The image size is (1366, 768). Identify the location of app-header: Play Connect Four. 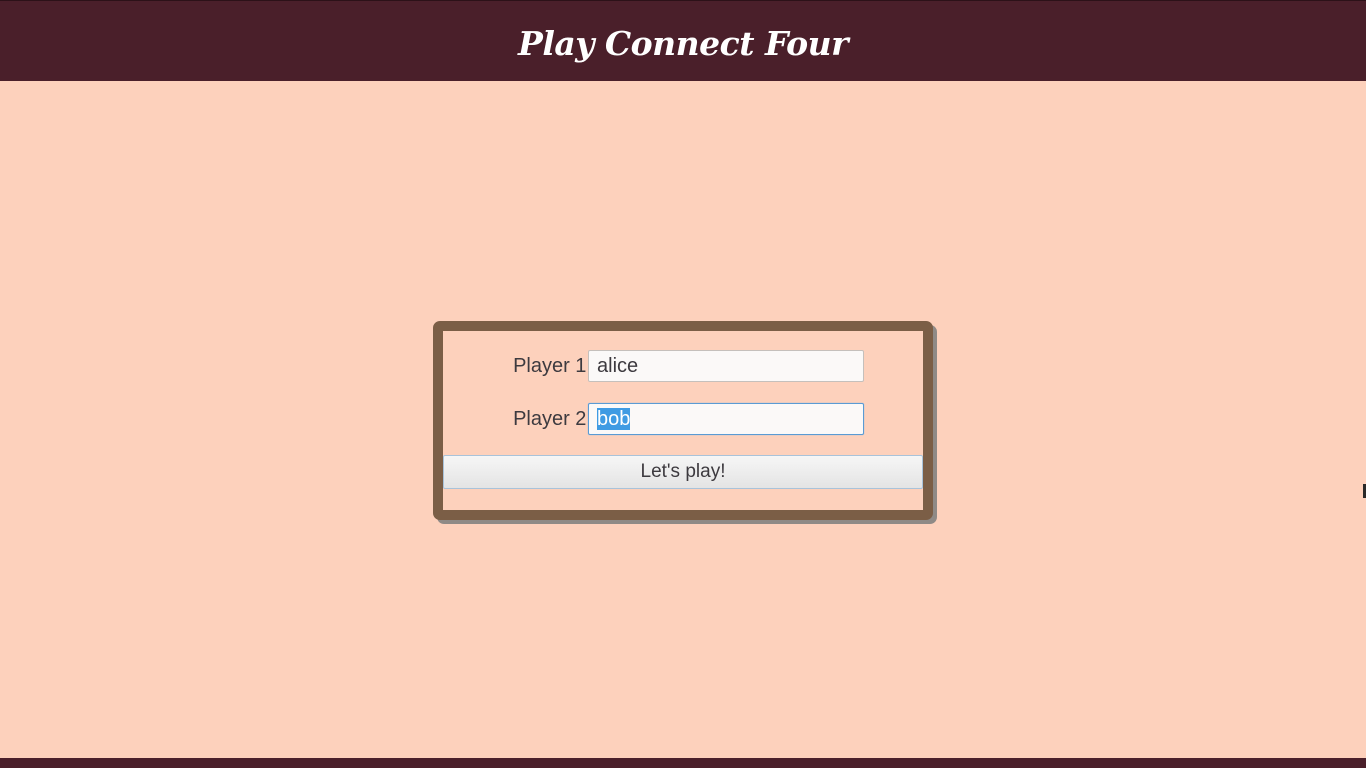
(683, 40).